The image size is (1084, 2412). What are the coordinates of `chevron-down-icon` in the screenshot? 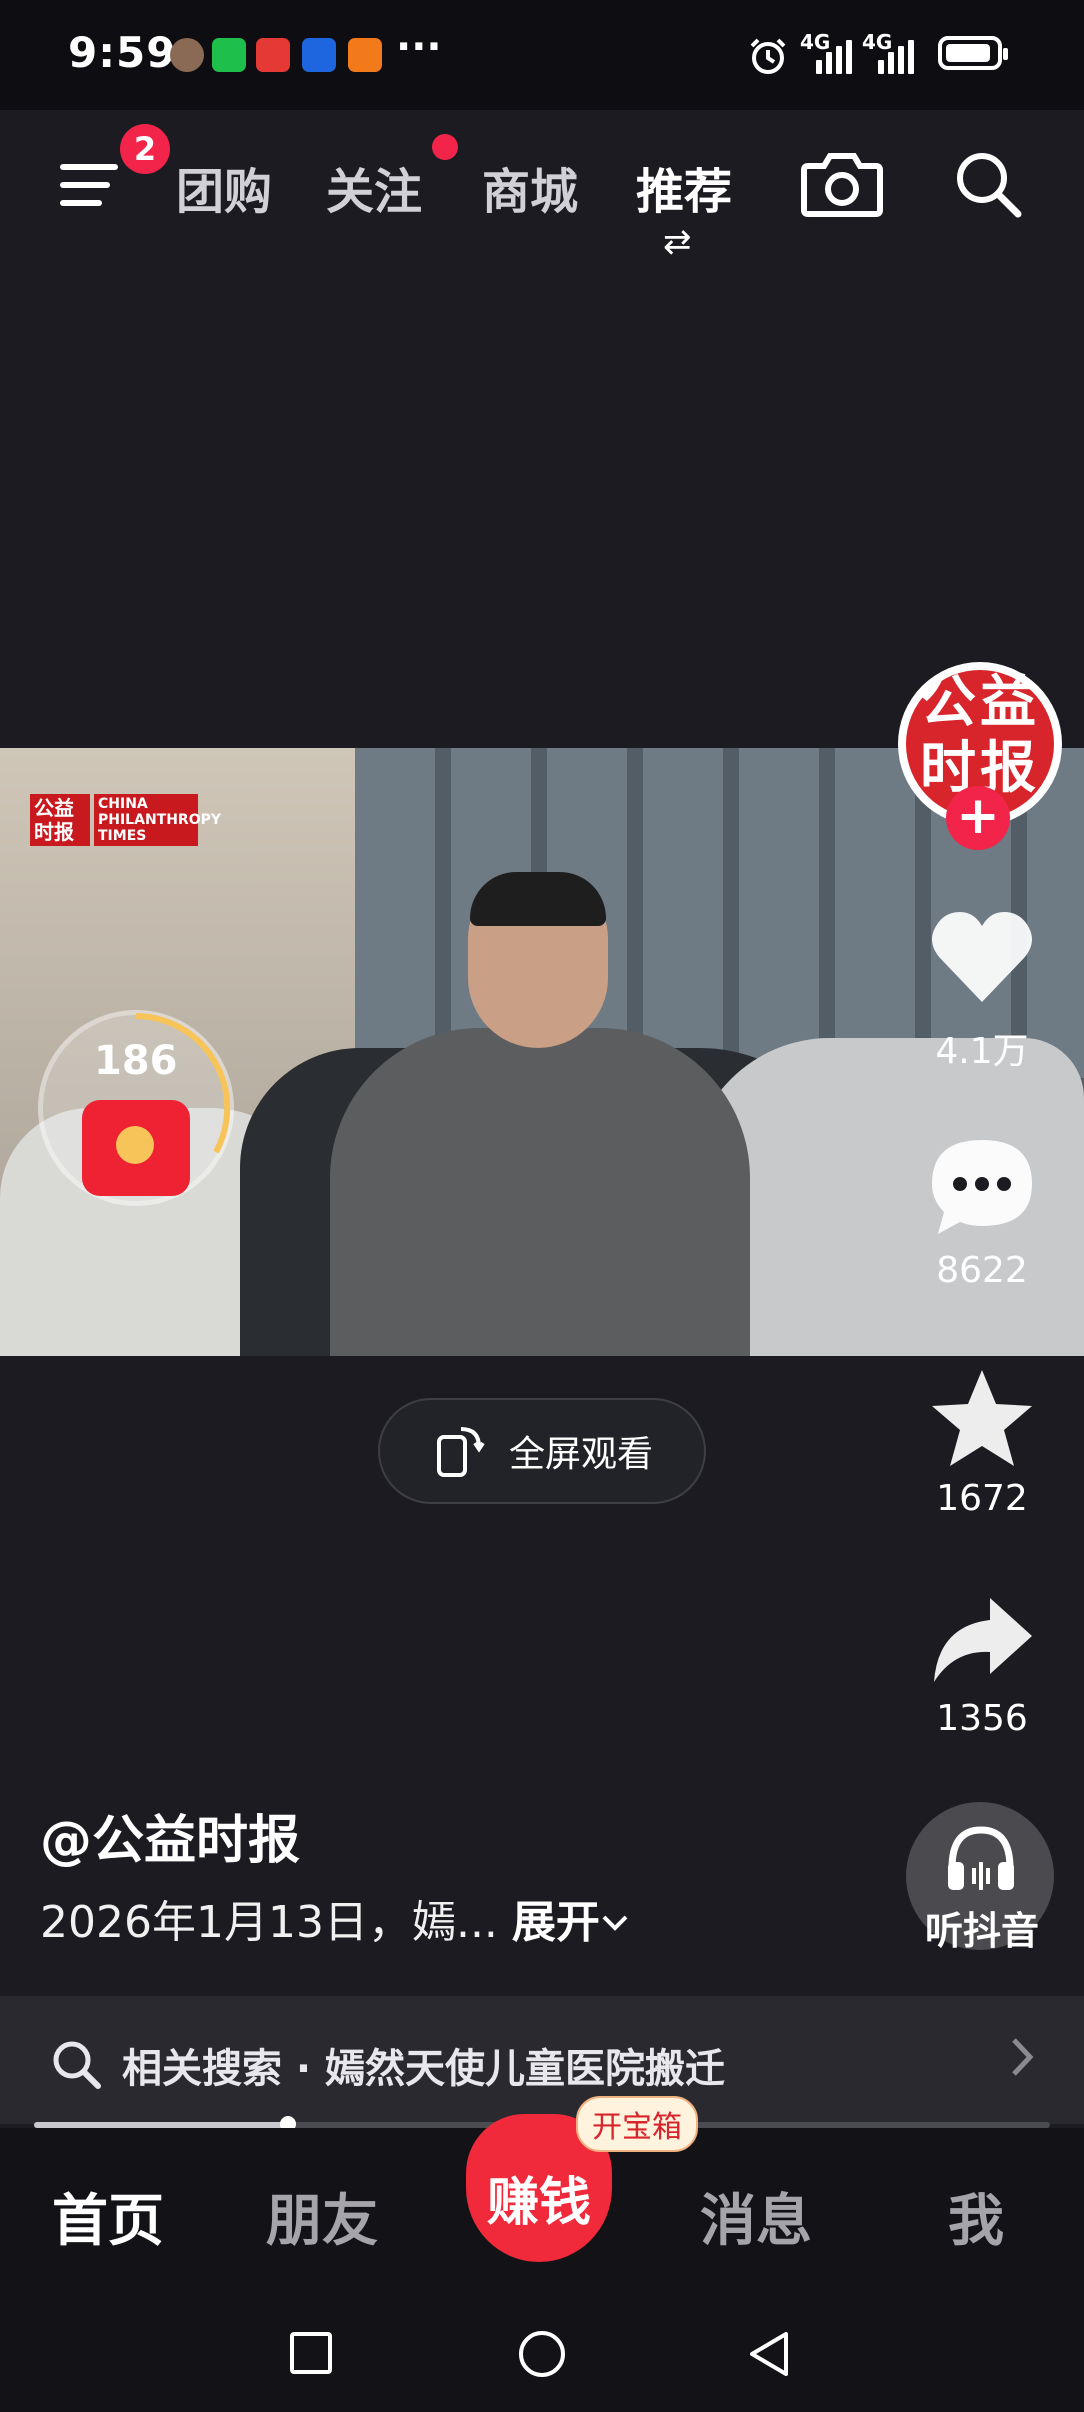 It's located at (615, 1923).